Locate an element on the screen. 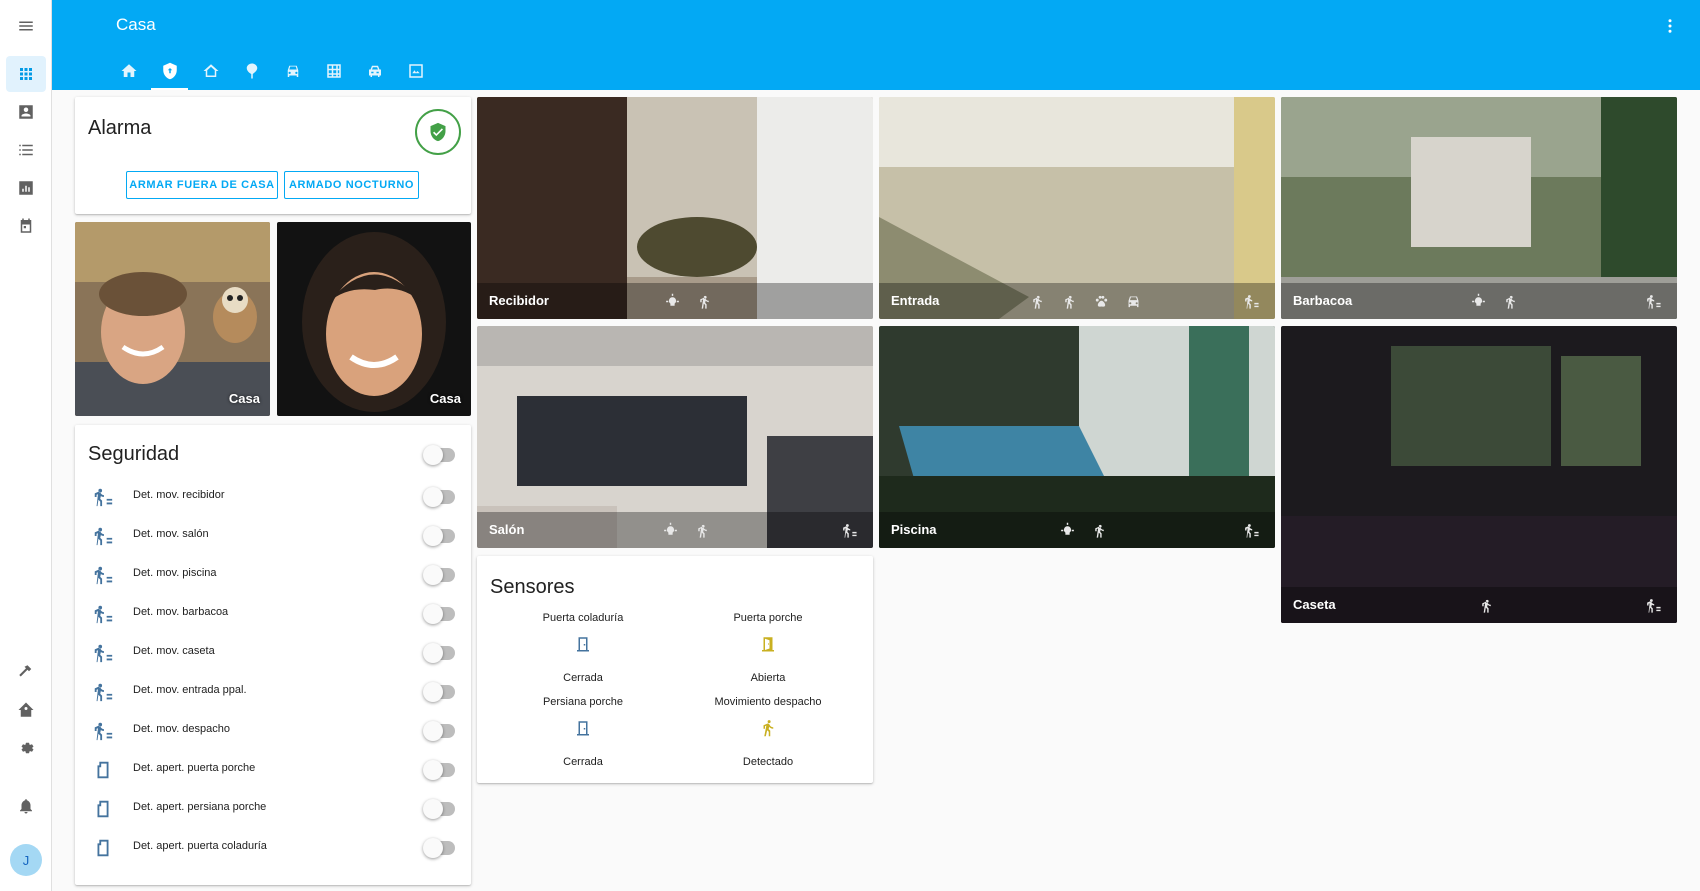 The image size is (1700, 891). tab-security is located at coordinates (169, 71).